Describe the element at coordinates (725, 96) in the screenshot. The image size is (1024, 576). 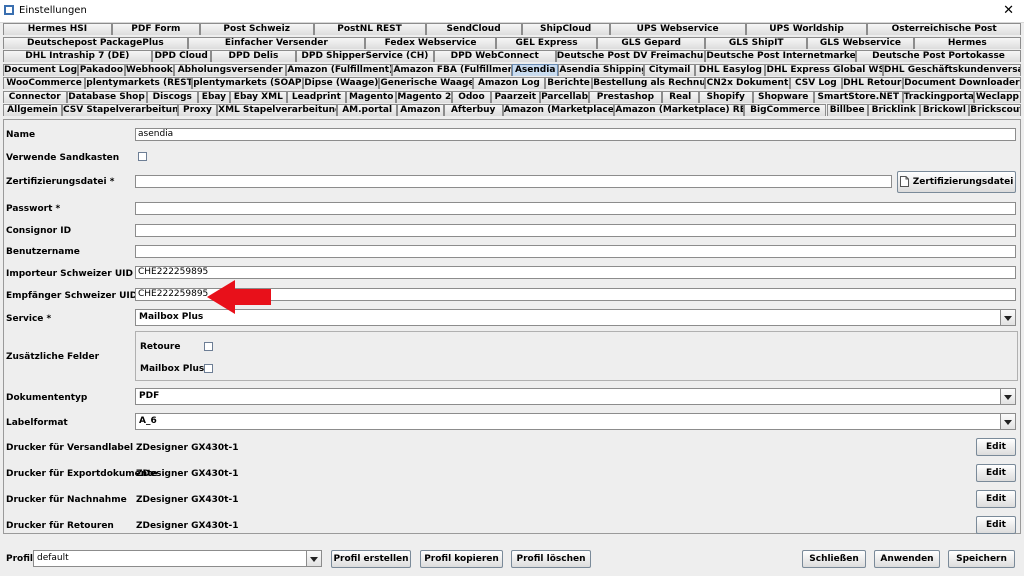
I see `tab: Shopify` at that location.